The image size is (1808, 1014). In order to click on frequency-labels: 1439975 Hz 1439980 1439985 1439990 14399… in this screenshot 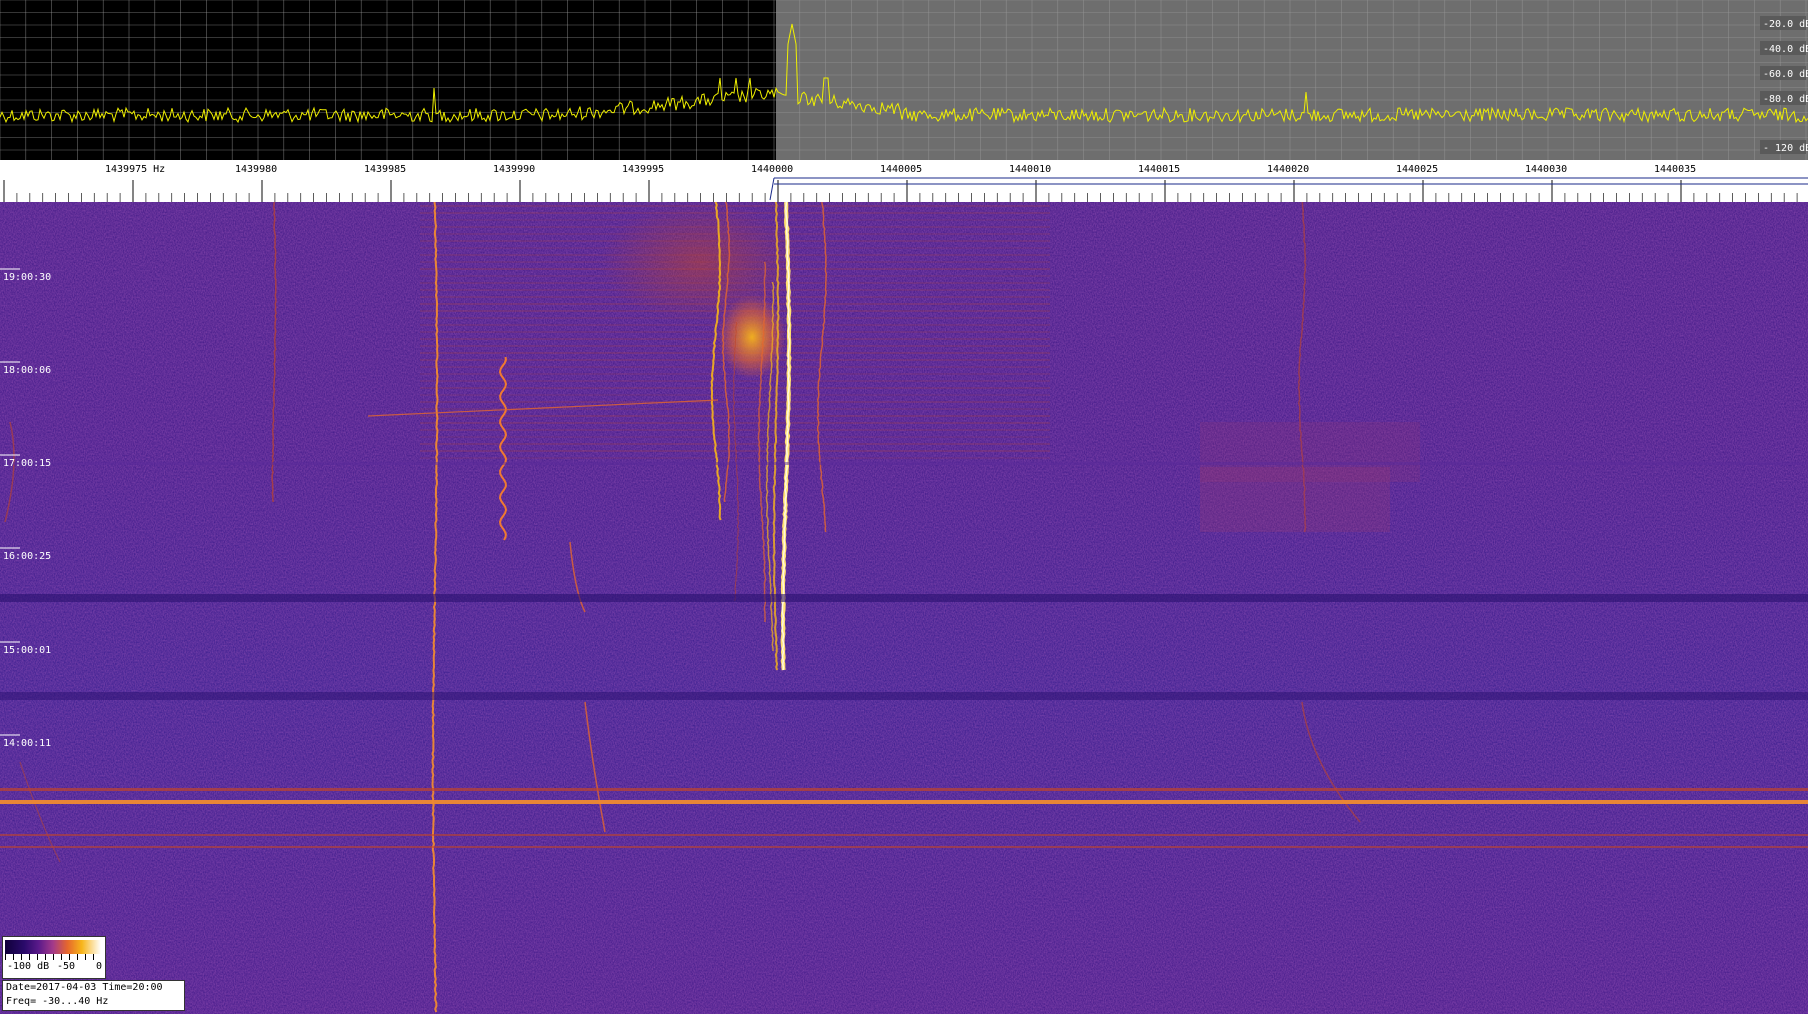, I will do `click(900, 169)`.